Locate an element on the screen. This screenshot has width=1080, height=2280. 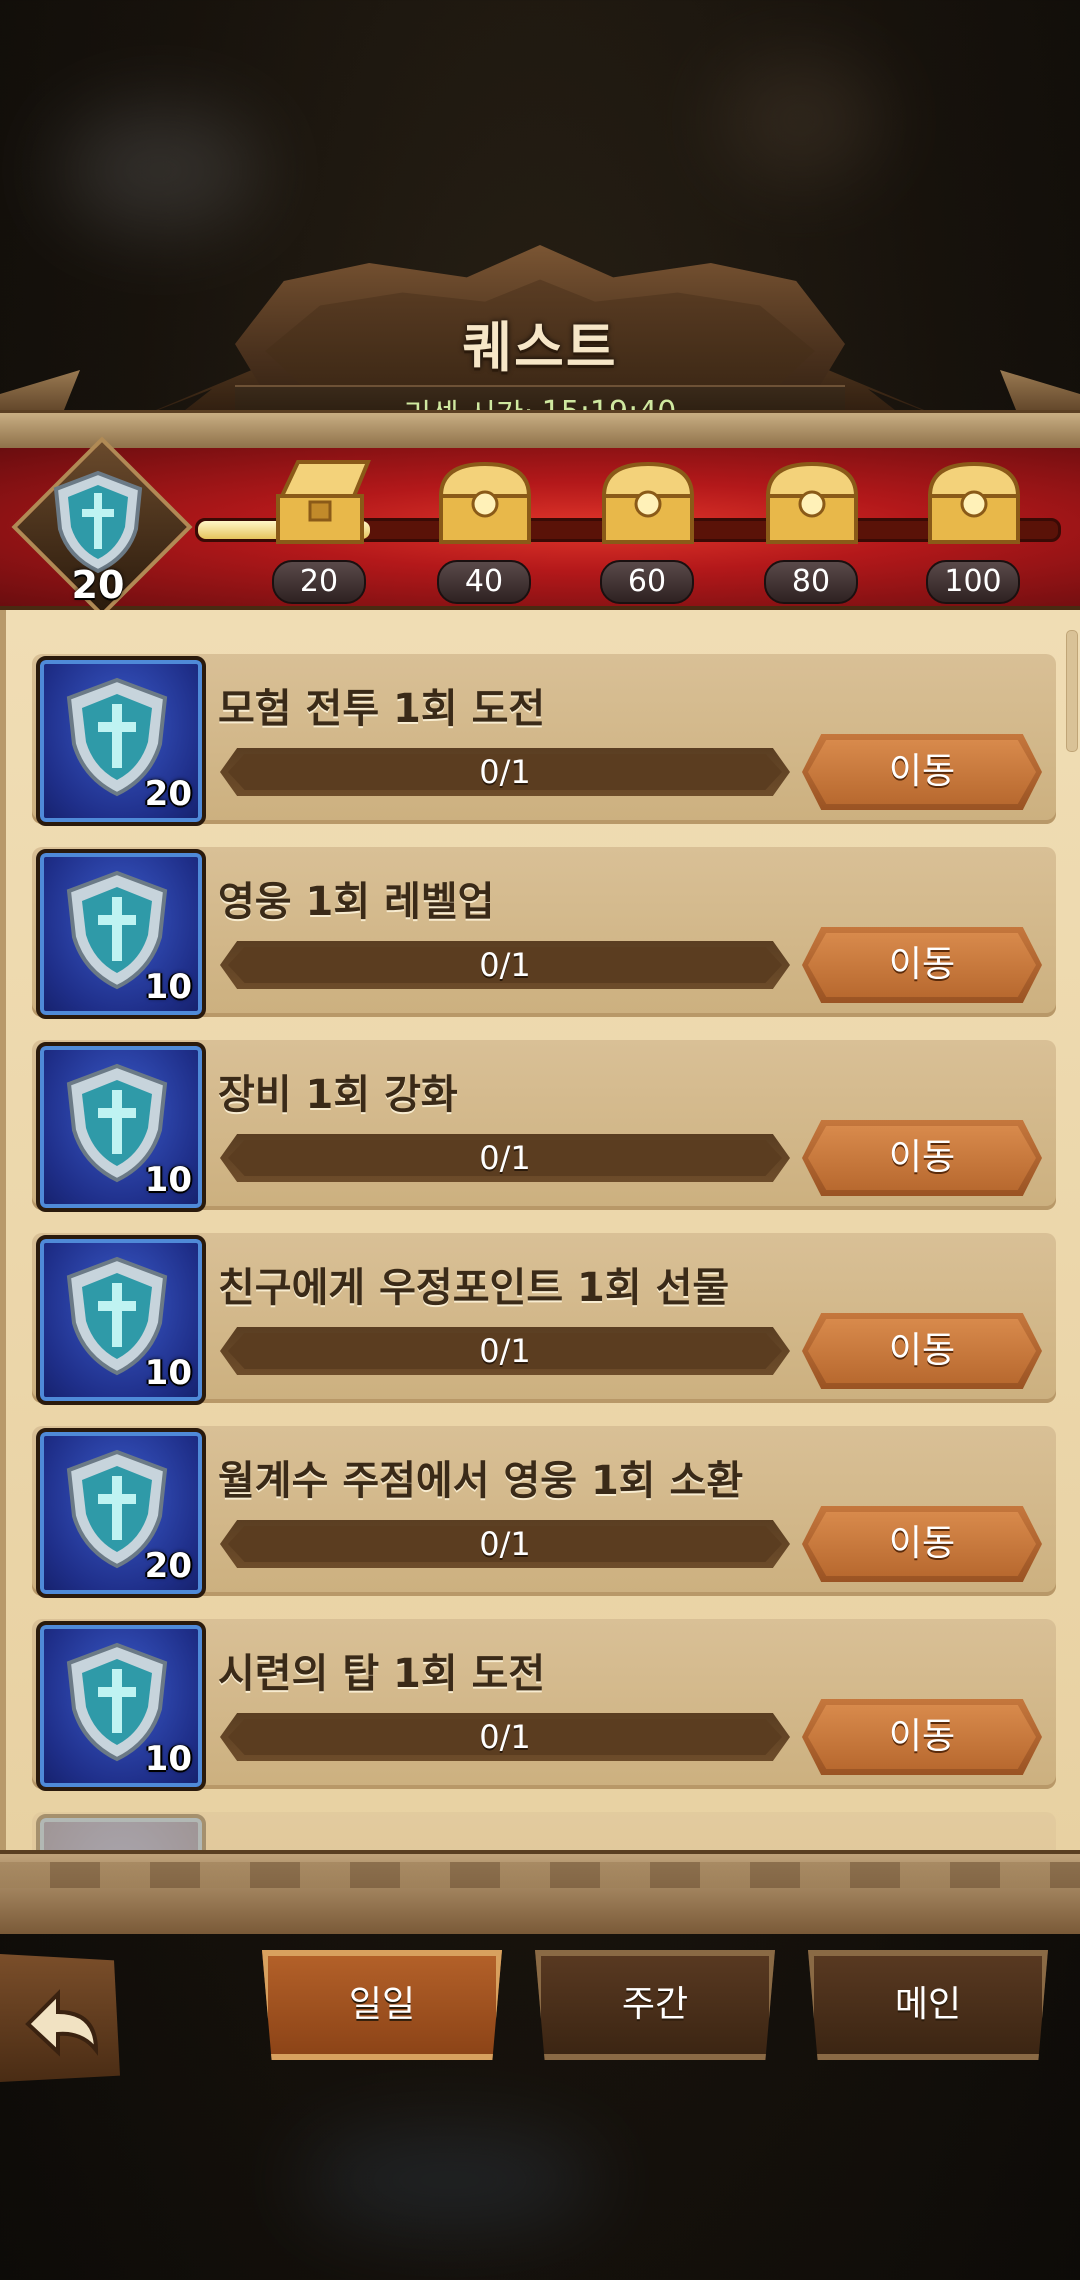
milestone-value: 20 is located at coordinates (319, 582).